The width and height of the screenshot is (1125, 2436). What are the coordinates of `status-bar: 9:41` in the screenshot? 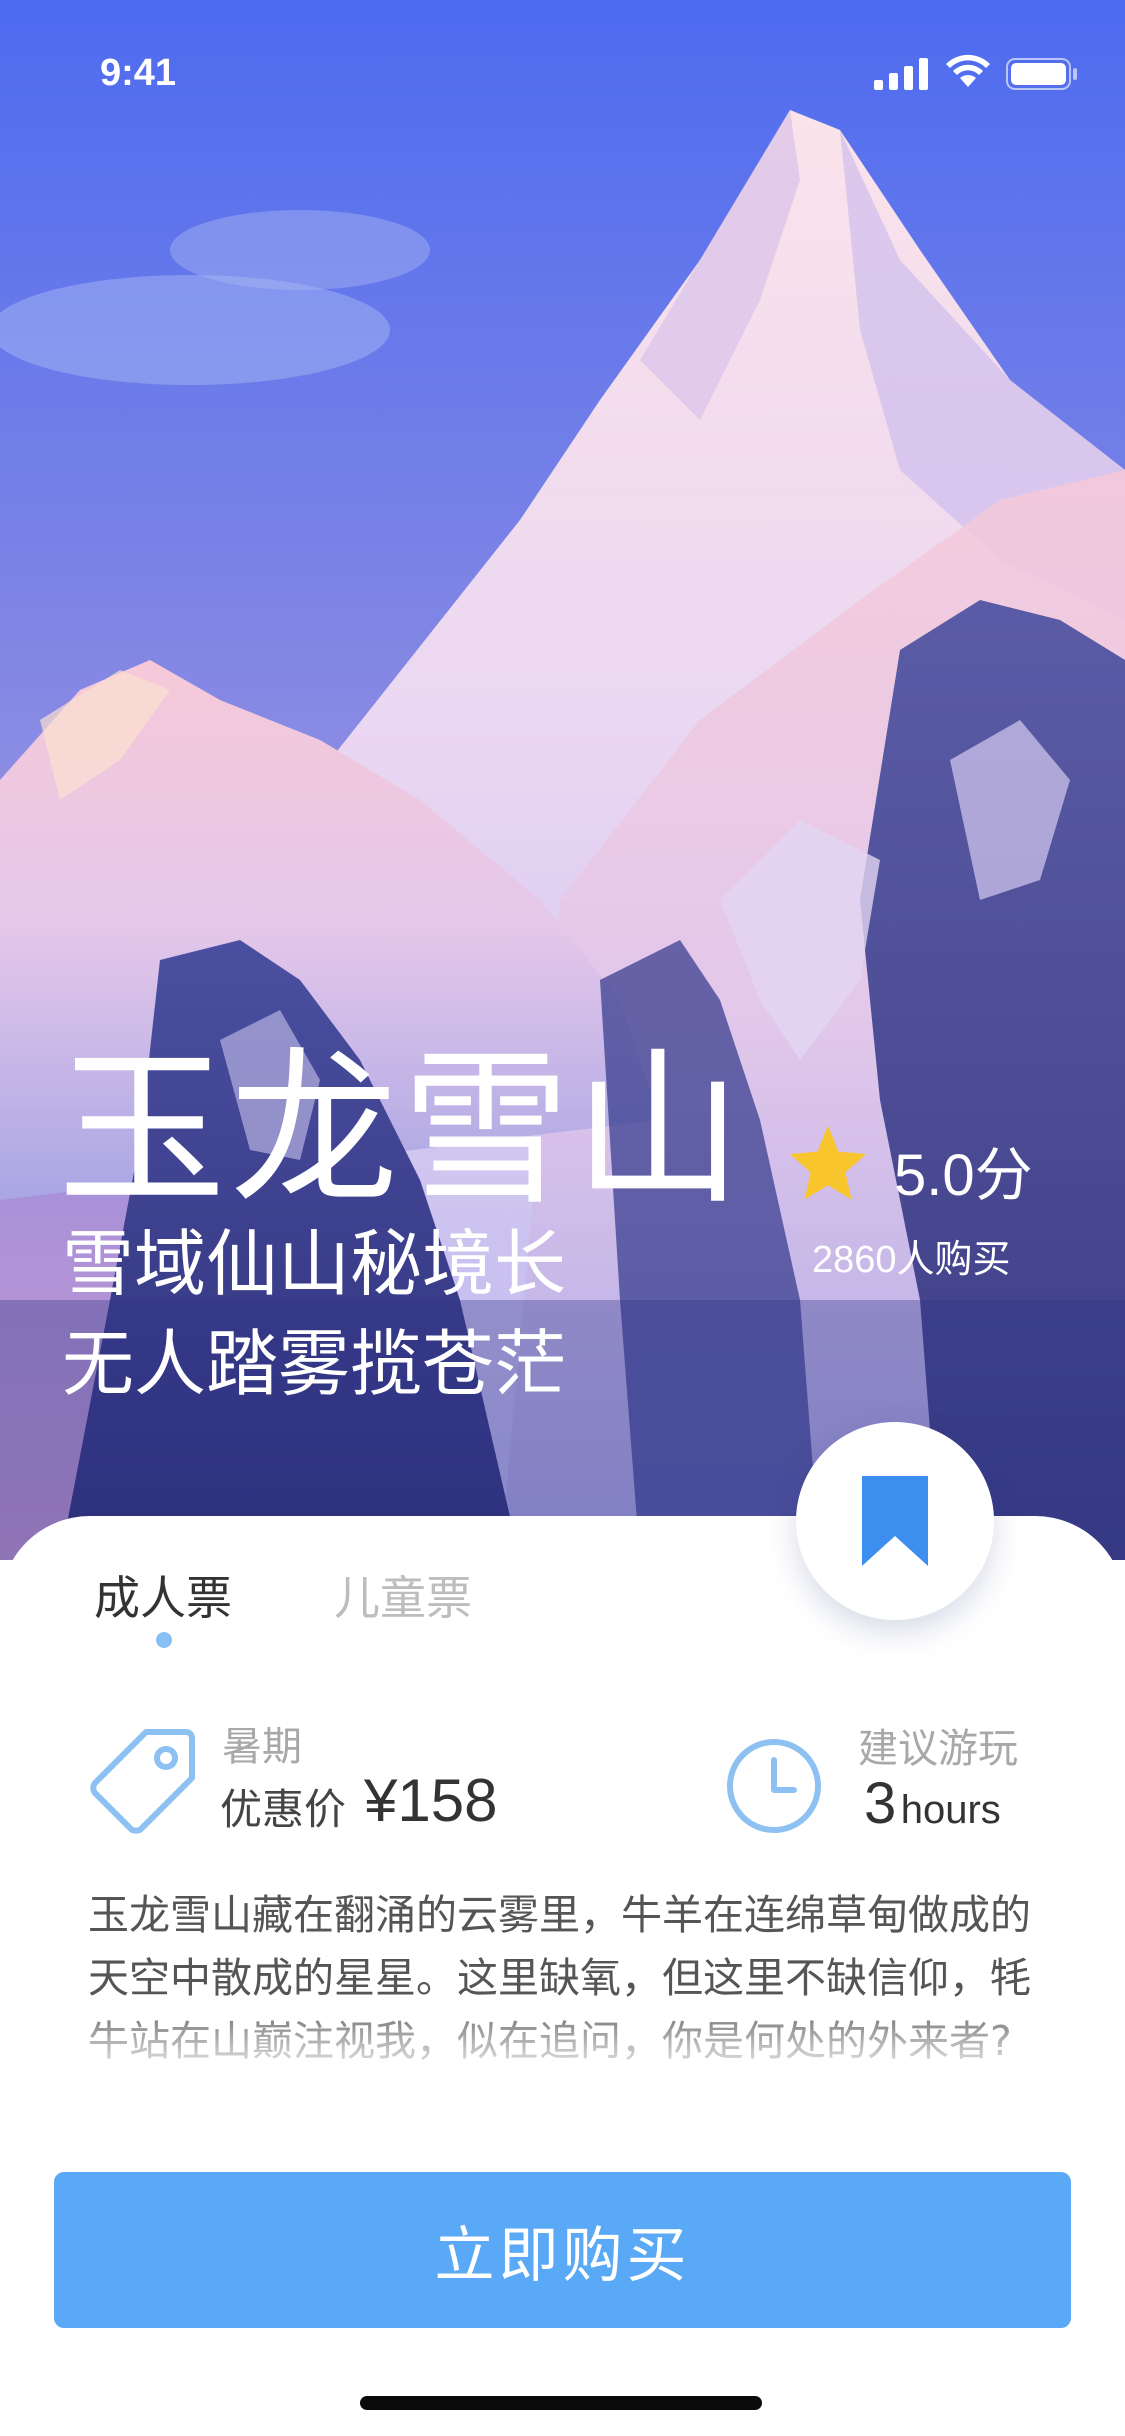 It's located at (562, 70).